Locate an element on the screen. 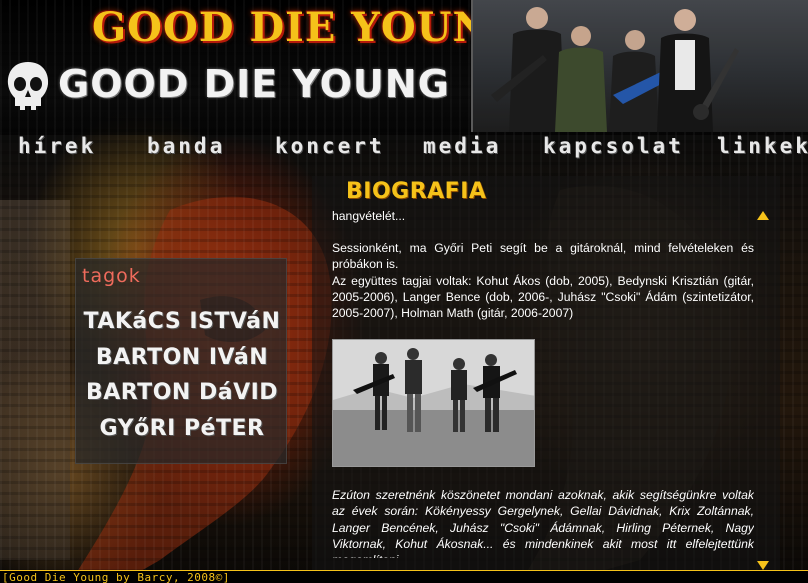 This screenshot has height=583, width=808. nav-item-koncert: koncert is located at coordinates (330, 146).